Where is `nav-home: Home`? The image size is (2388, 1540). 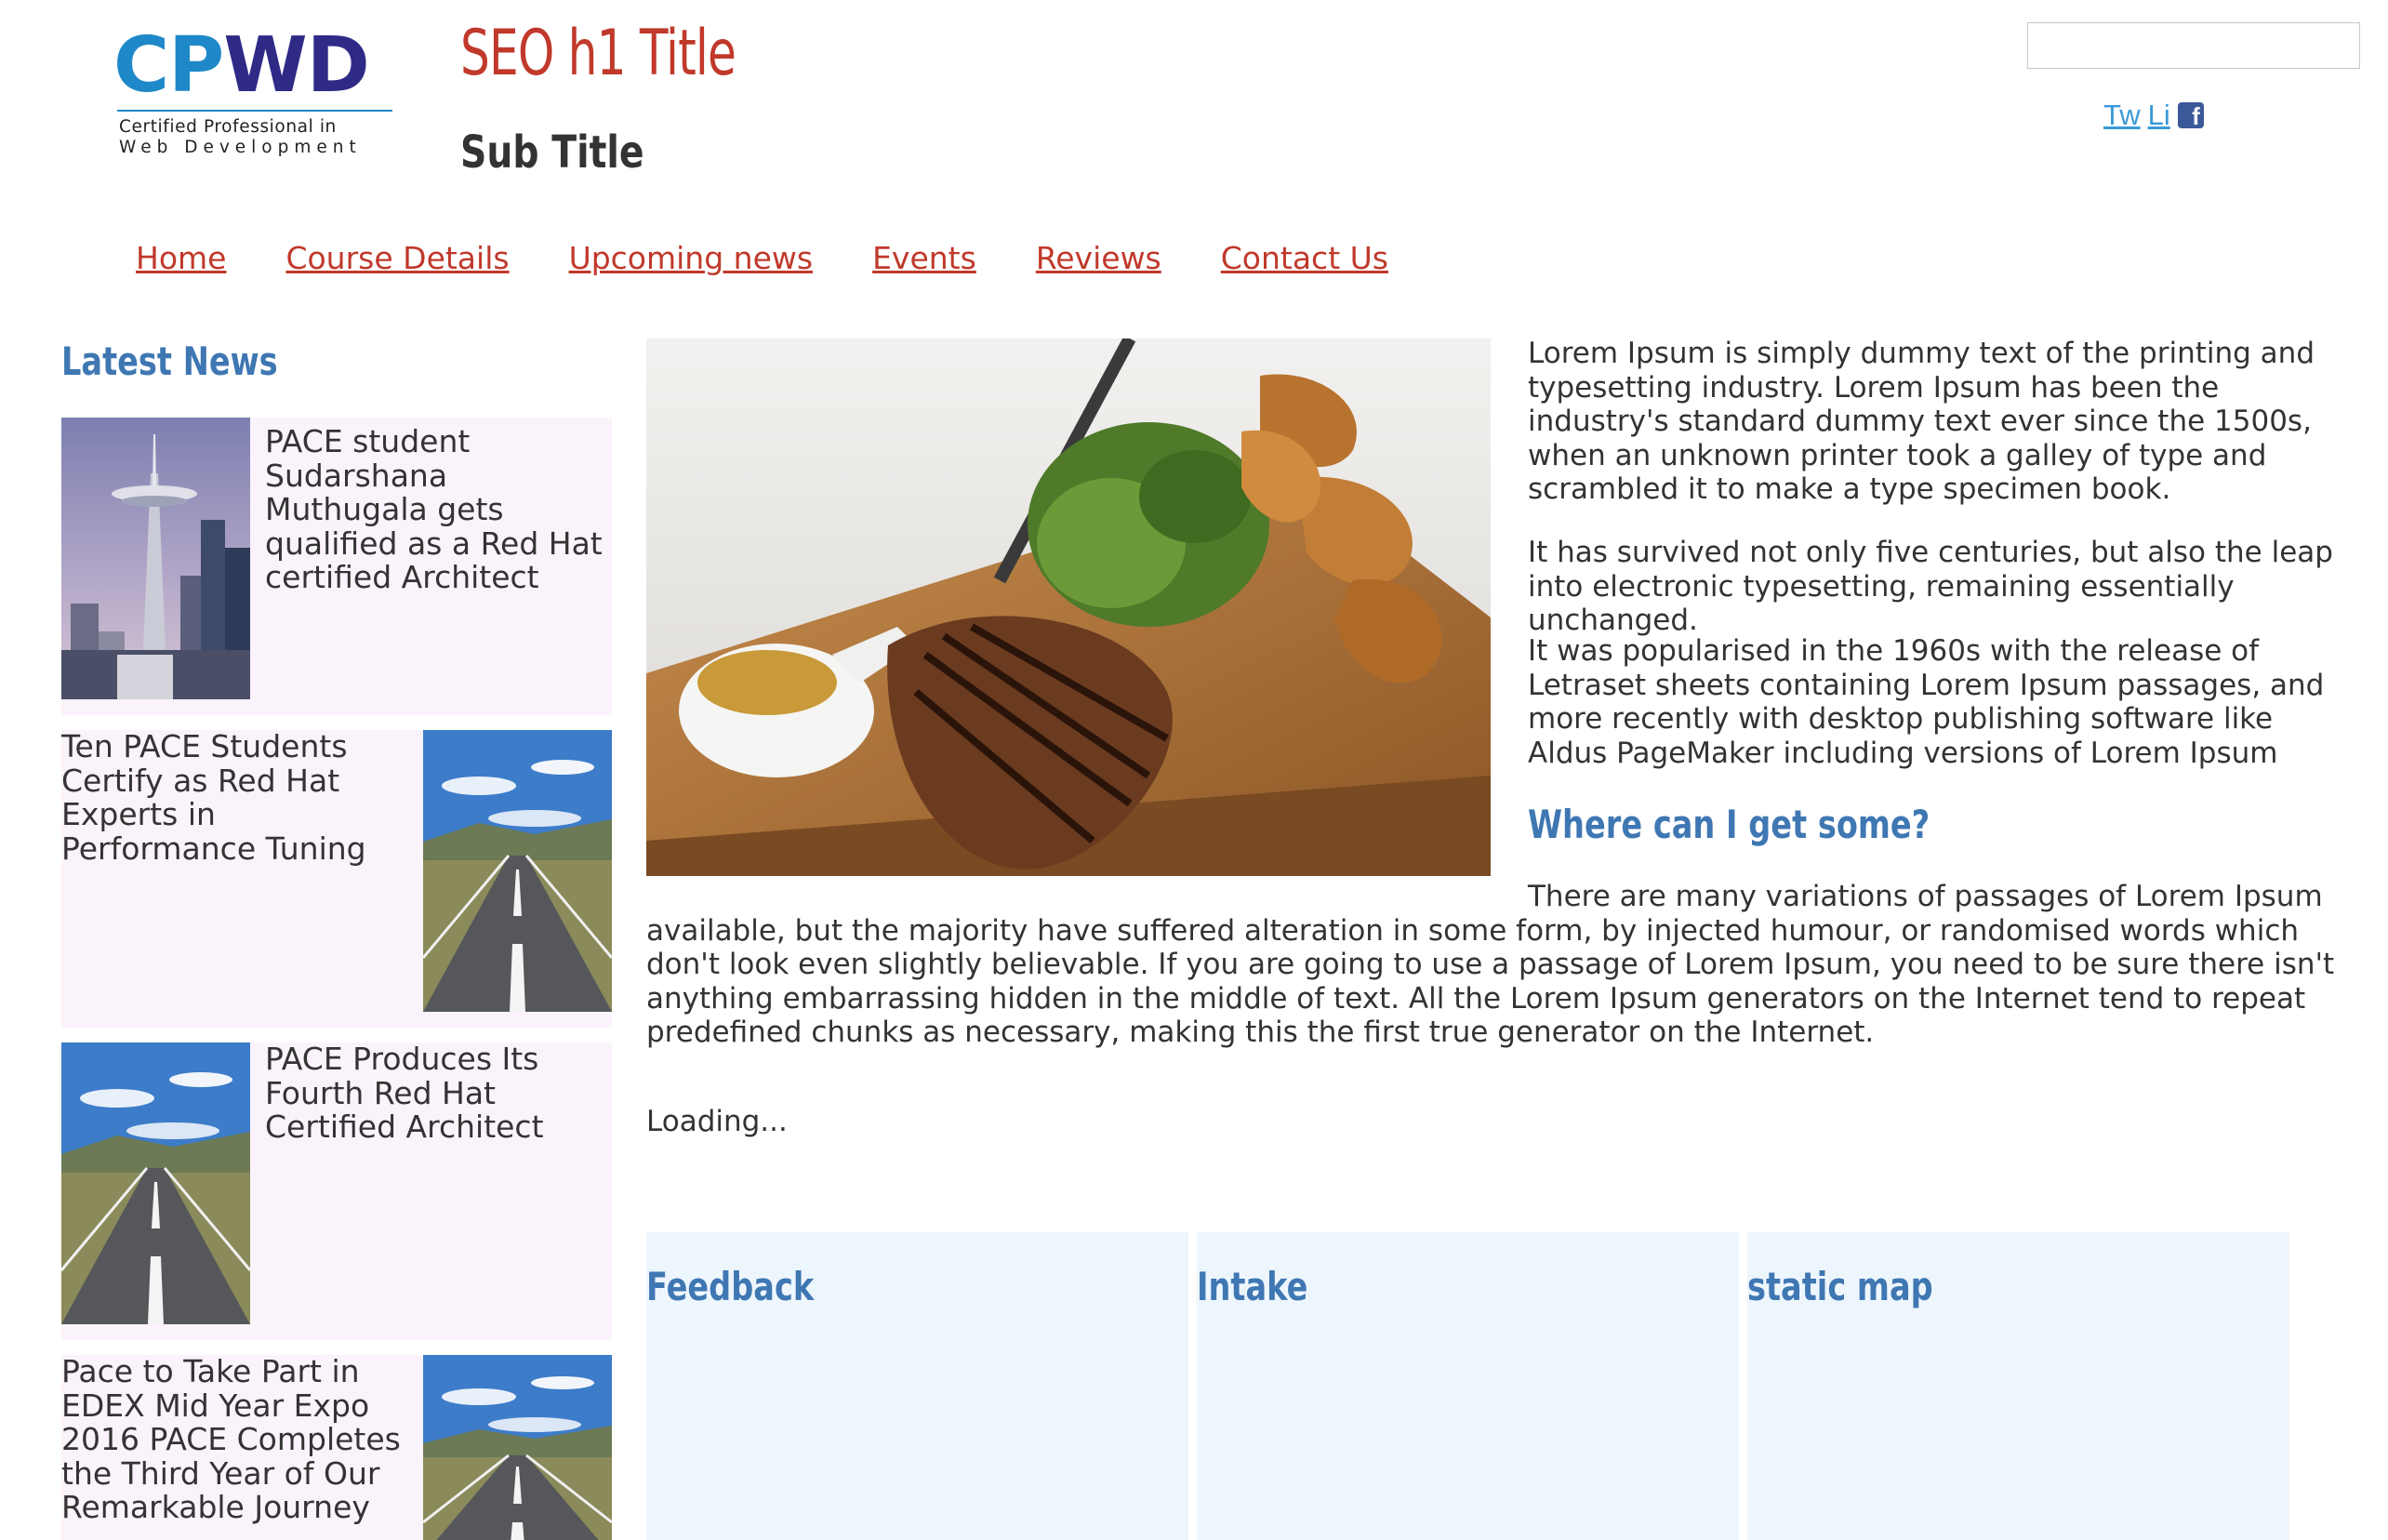
nav-home: Home is located at coordinates (181, 258).